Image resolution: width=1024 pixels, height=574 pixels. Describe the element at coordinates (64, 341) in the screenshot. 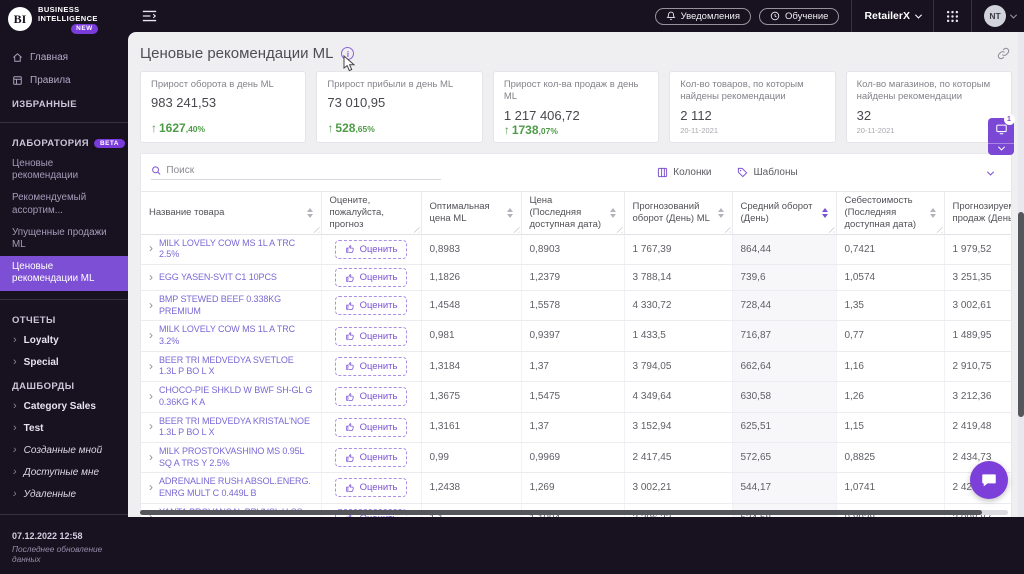

I see `sidebar-item-loyalty: › Loyalty` at that location.